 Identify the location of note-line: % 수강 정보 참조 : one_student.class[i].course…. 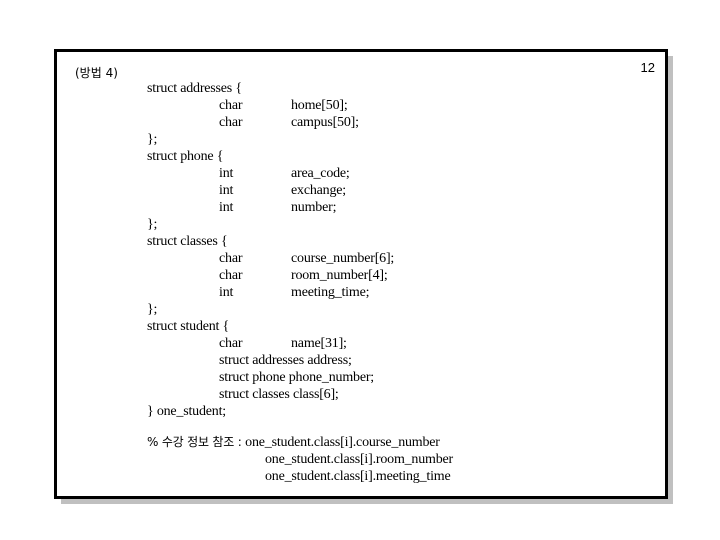
(293, 442).